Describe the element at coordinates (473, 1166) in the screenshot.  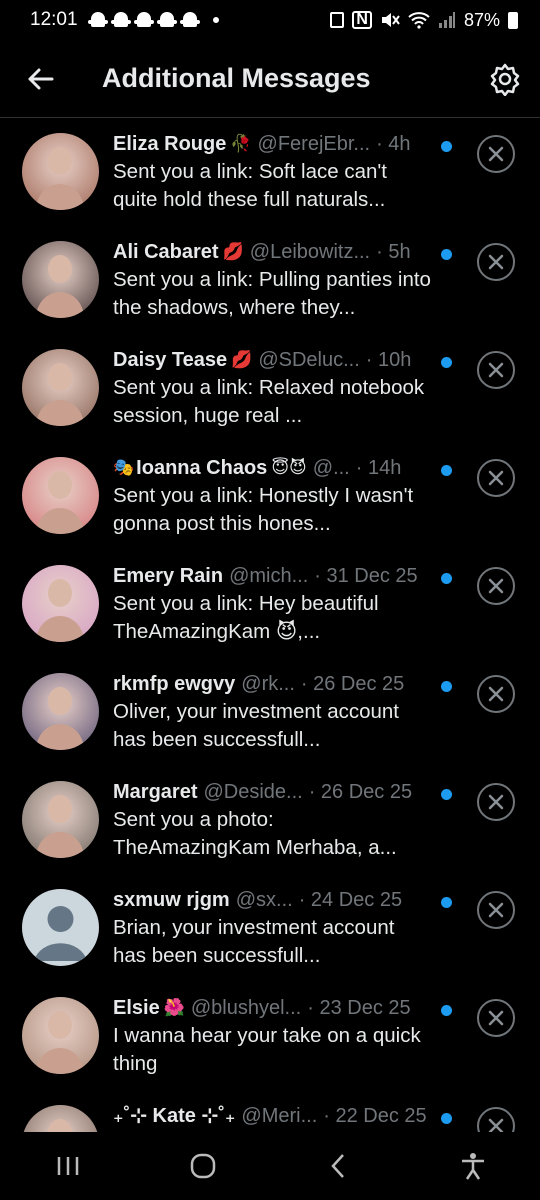
I see `accessibility-button` at that location.